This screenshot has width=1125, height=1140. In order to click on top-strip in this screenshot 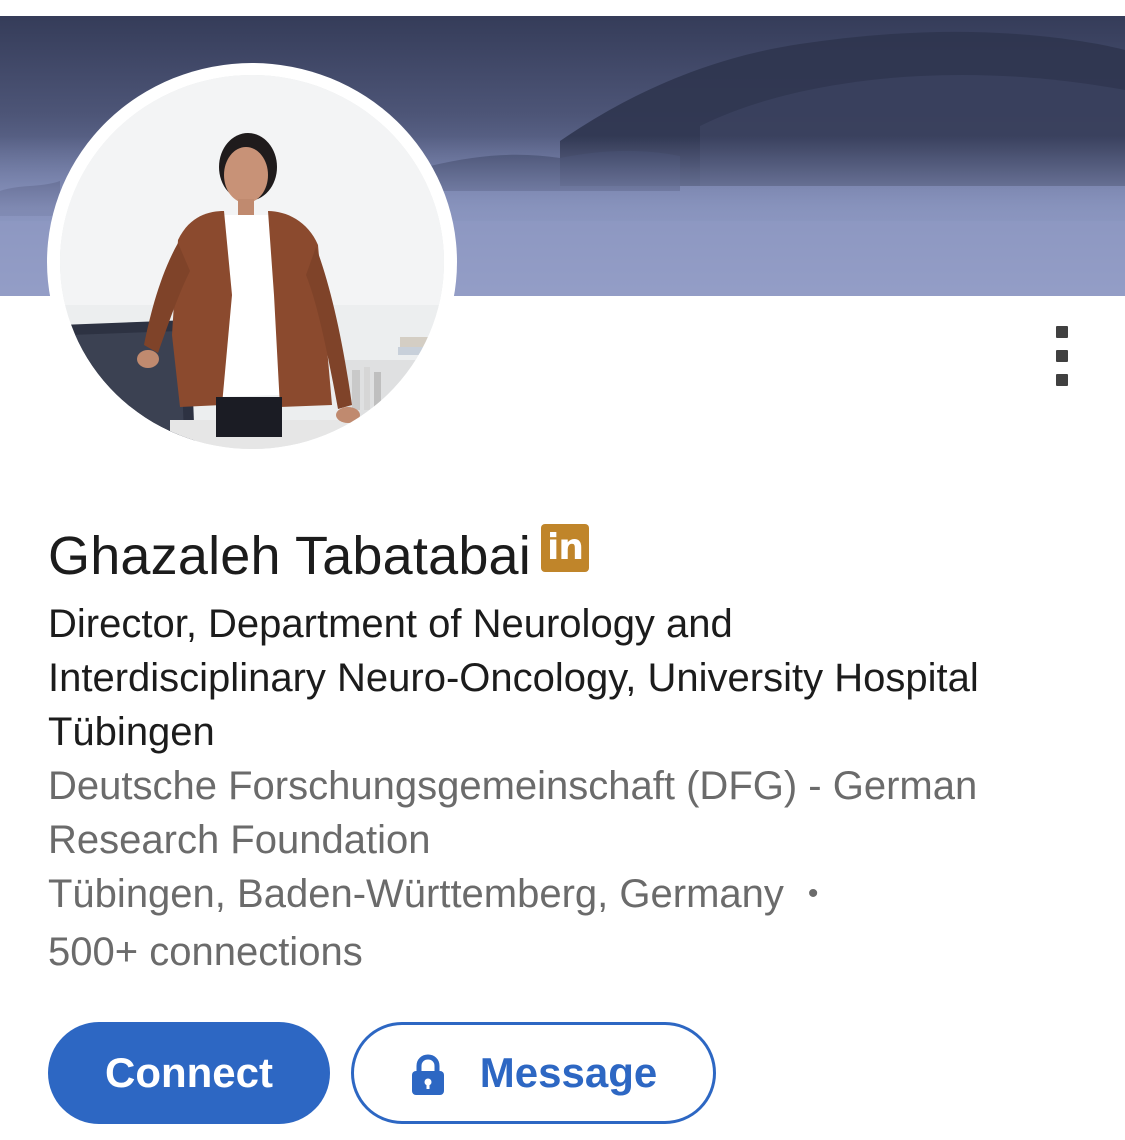, I will do `click(562, 8)`.